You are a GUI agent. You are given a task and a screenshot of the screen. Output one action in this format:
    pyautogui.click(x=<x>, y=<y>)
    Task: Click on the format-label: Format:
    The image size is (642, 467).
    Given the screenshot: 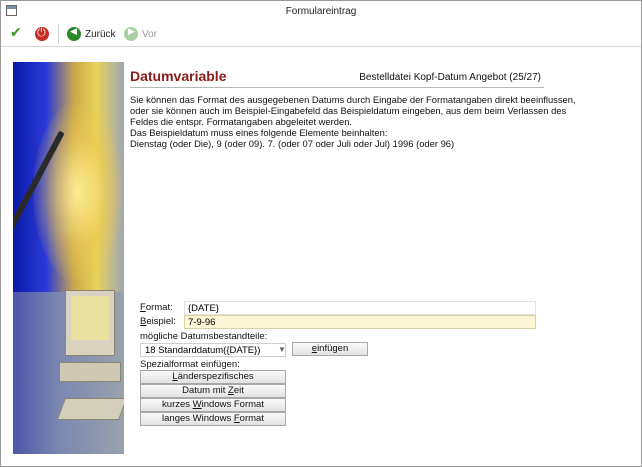 What is the action you would take?
    pyautogui.click(x=156, y=307)
    